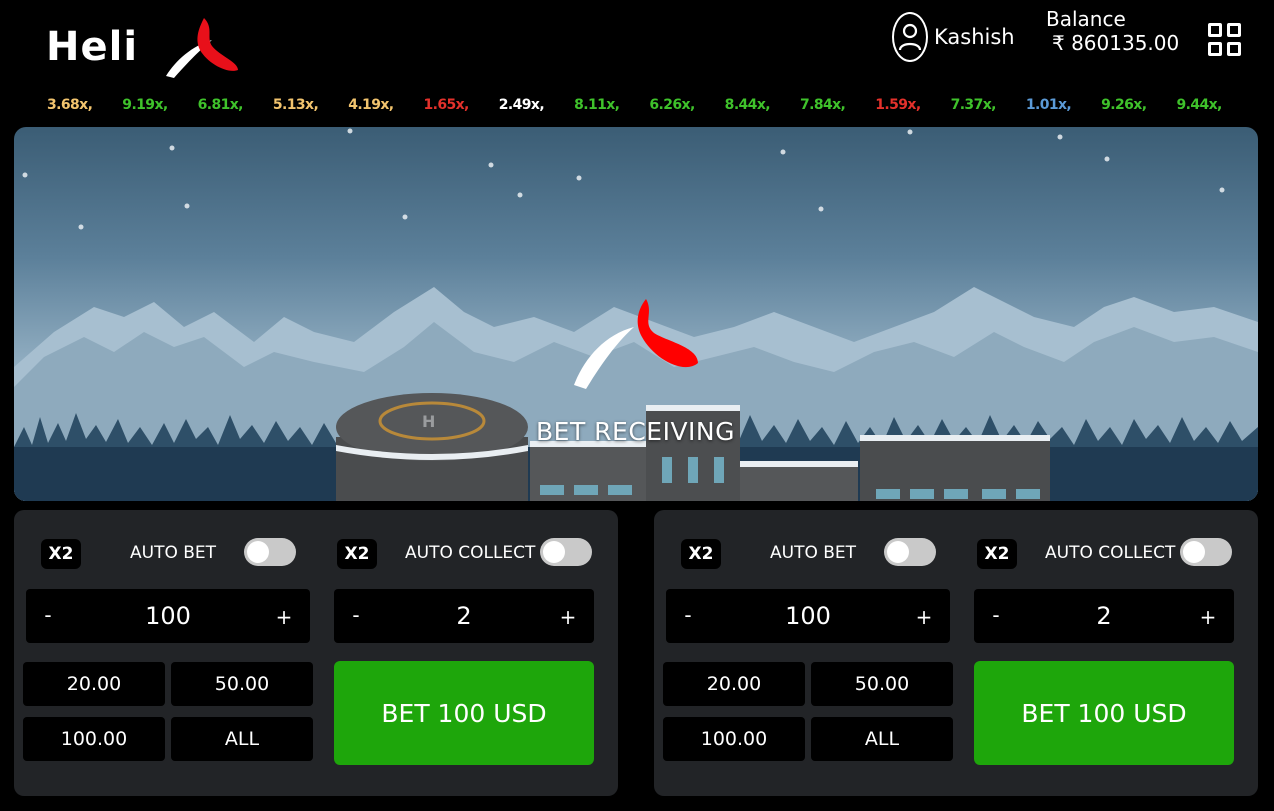 This screenshot has width=1274, height=811. I want to click on history-multiplier: 2.49x,, so click(521, 105).